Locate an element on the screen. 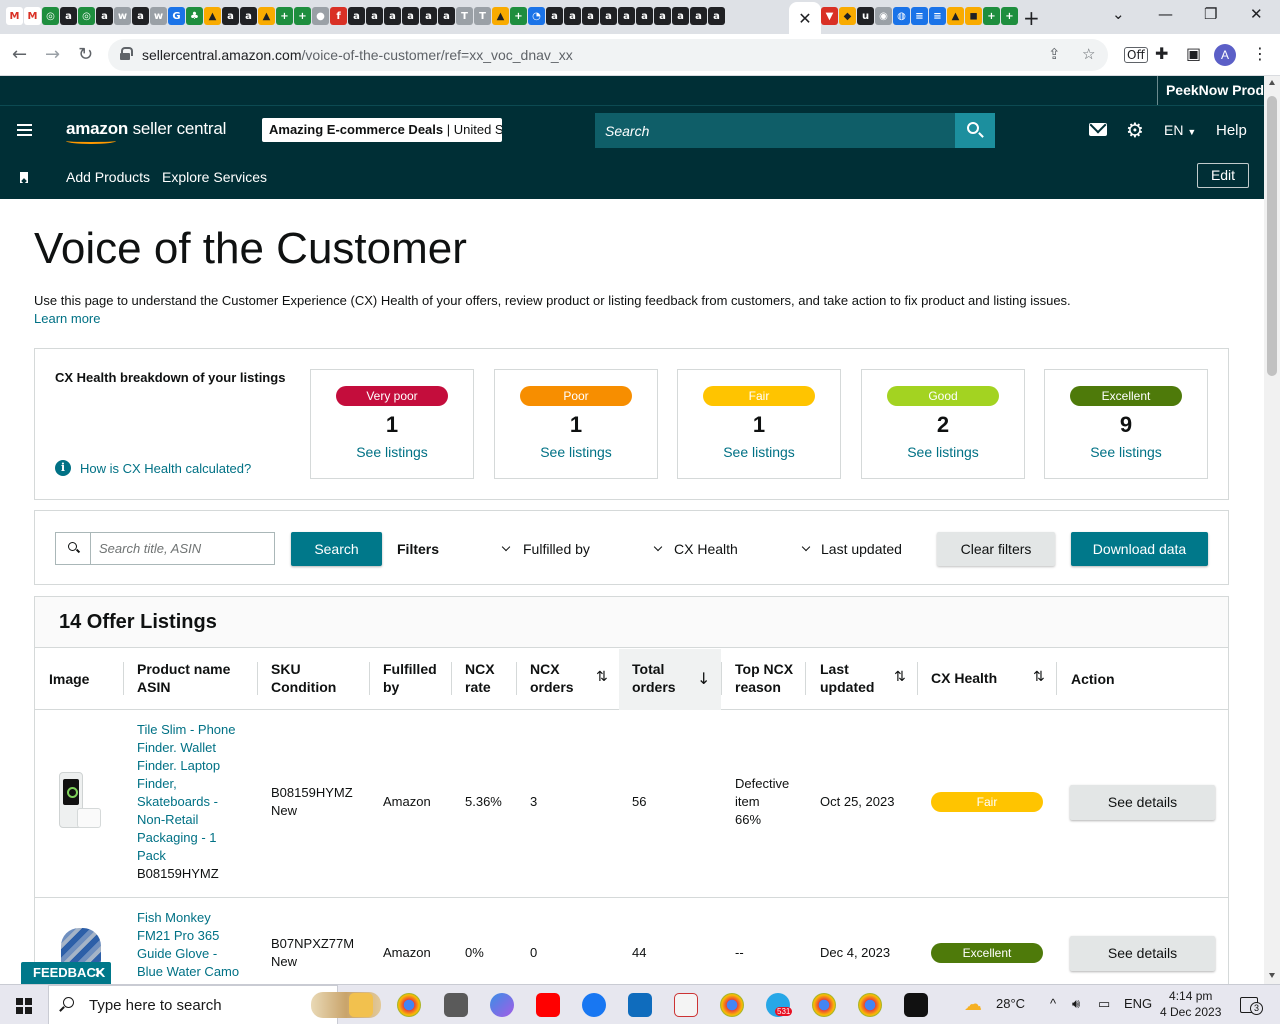 The image size is (1280, 1024). listing-search-field: Search title, ASIN is located at coordinates (165, 548).